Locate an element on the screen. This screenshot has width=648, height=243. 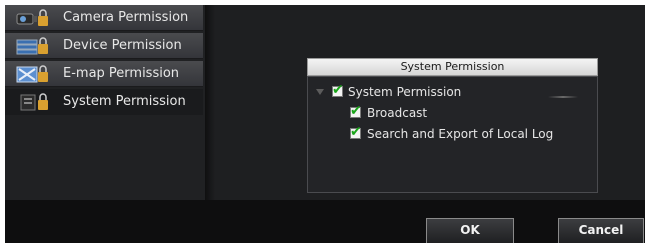
panel-header: System Permission is located at coordinates (452, 67).